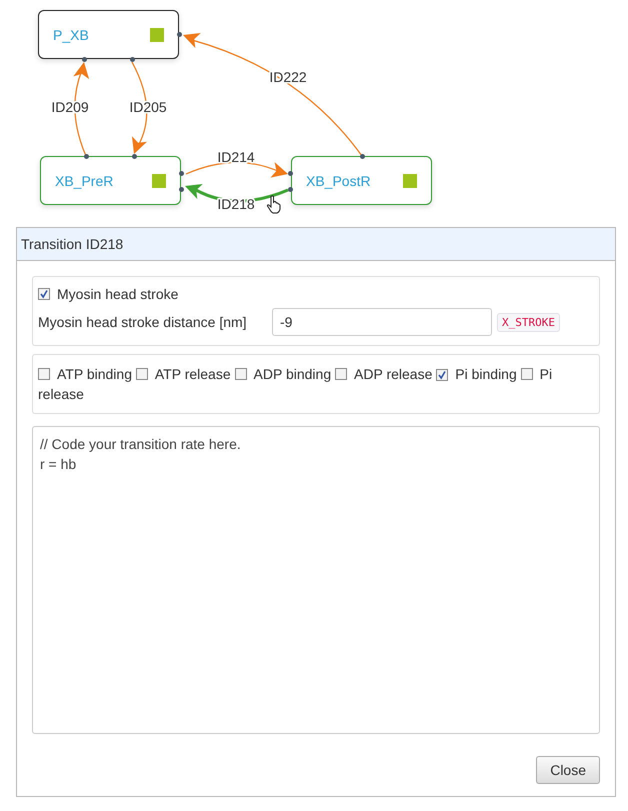  What do you see at coordinates (528, 322) in the screenshot?
I see `variable-tag: X_STROKE` at bounding box center [528, 322].